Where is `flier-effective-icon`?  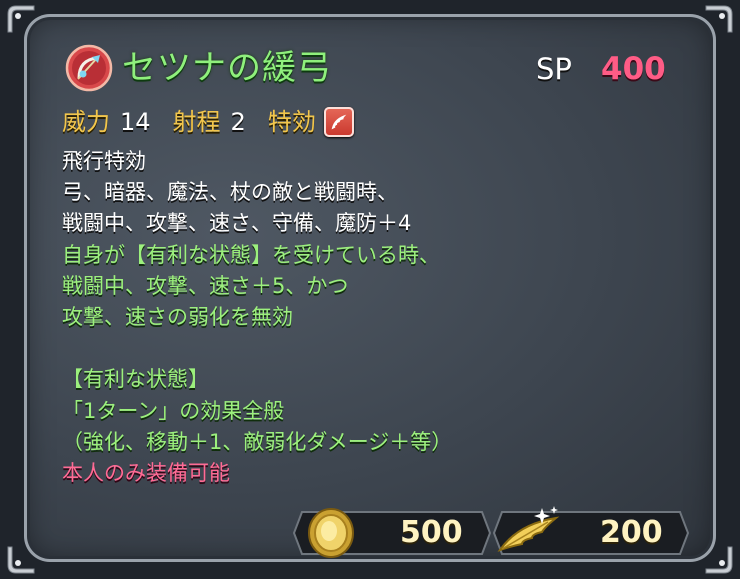
flier-effective-icon is located at coordinates (338, 122).